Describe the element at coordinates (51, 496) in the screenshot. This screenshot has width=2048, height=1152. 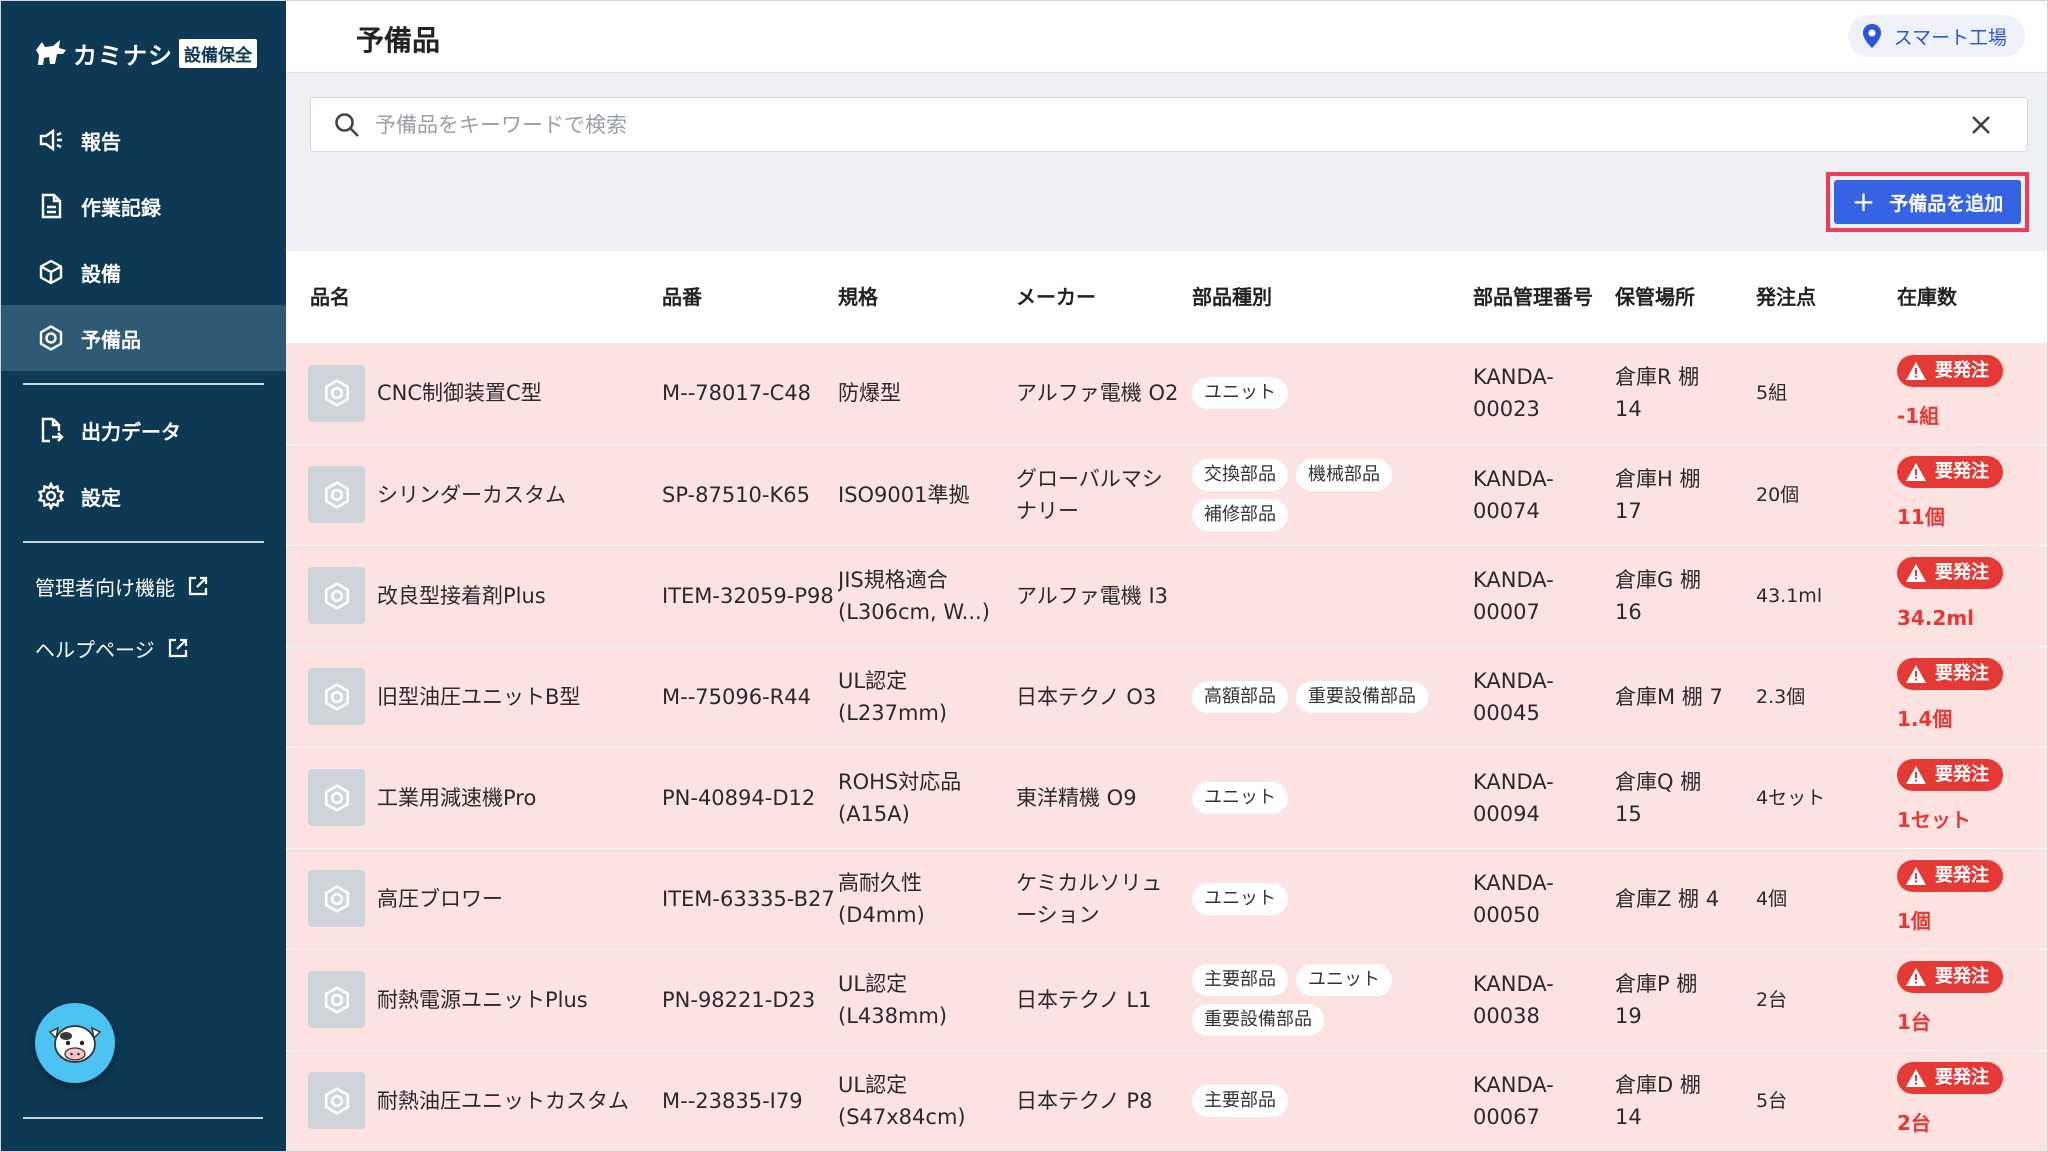
I see `gear-icon` at that location.